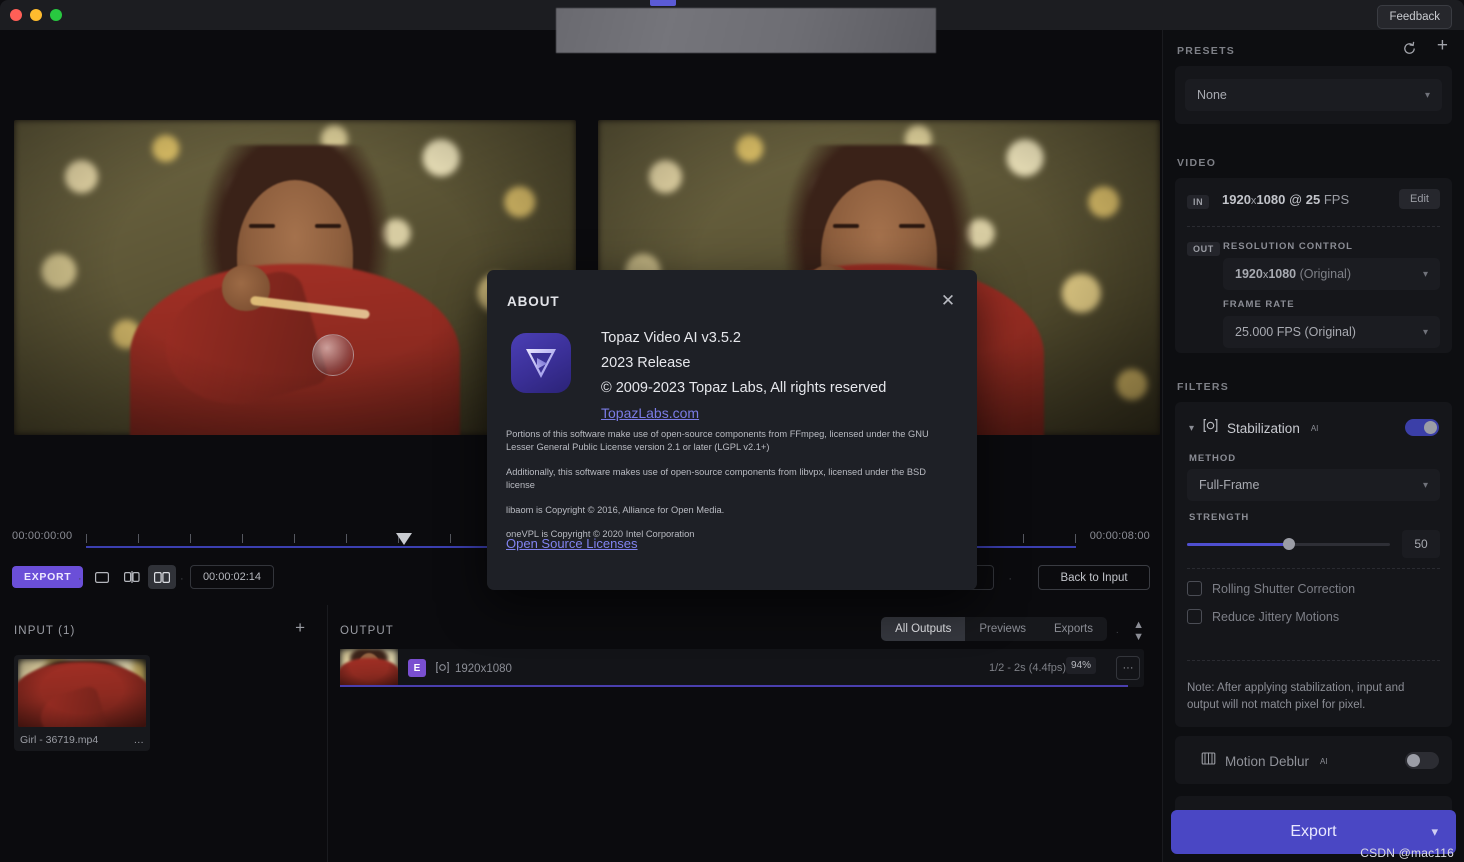 The width and height of the screenshot is (1464, 862). What do you see at coordinates (1203, 249) in the screenshot?
I see `output-tag: OUT` at bounding box center [1203, 249].